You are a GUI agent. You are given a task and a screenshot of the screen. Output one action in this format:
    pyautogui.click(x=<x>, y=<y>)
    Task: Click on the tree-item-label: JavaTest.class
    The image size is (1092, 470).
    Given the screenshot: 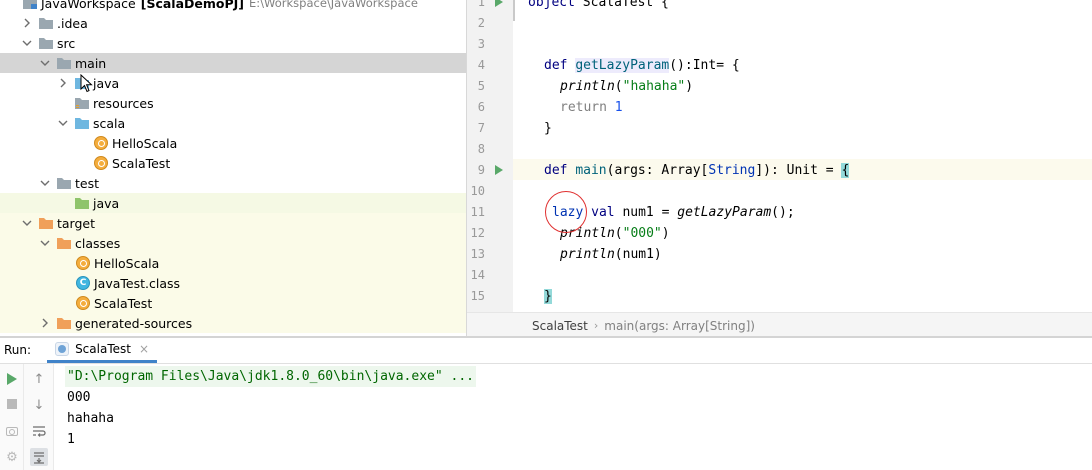 What is the action you would take?
    pyautogui.click(x=137, y=283)
    